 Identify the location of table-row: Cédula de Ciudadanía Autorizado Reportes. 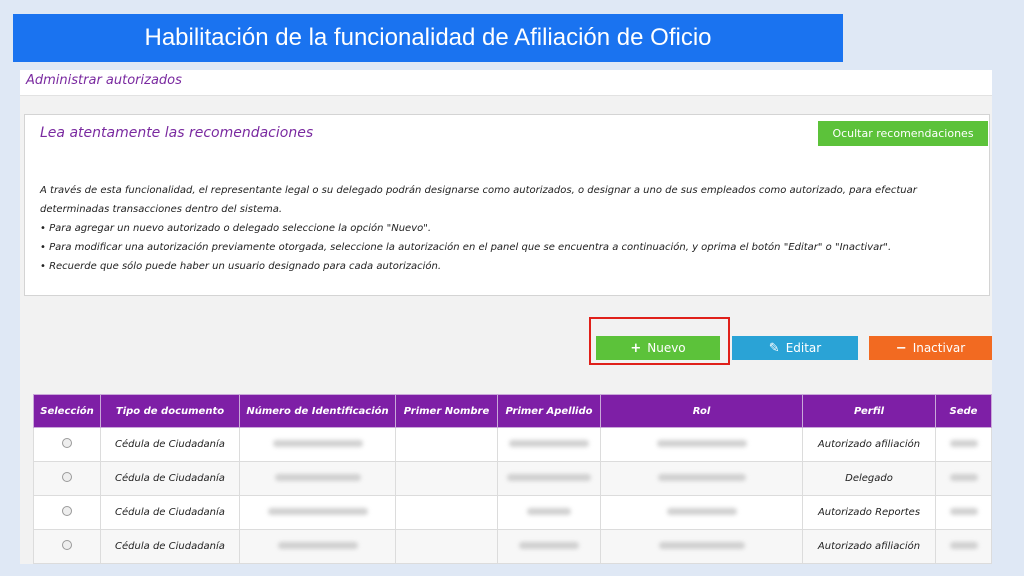
(512, 512).